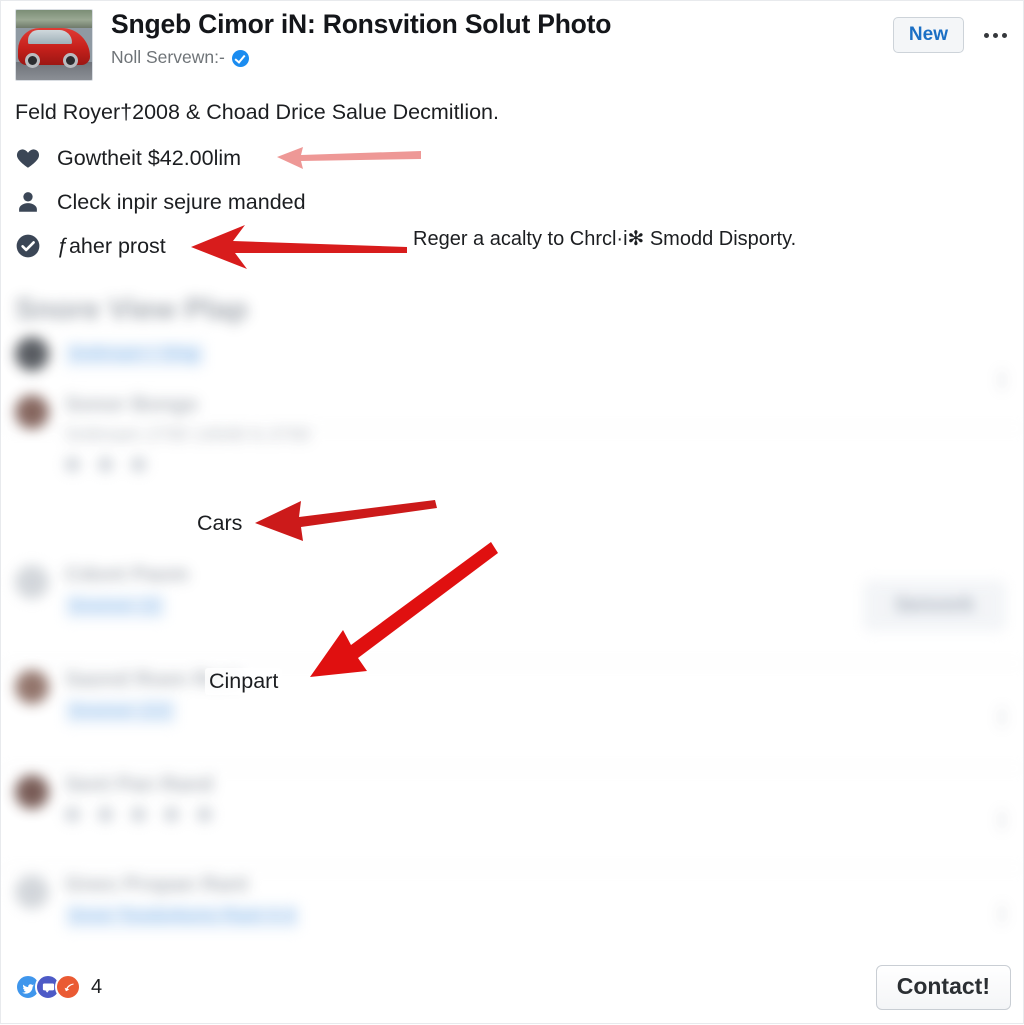  What do you see at coordinates (54, 19) in the screenshot?
I see `thumbnail-sky` at bounding box center [54, 19].